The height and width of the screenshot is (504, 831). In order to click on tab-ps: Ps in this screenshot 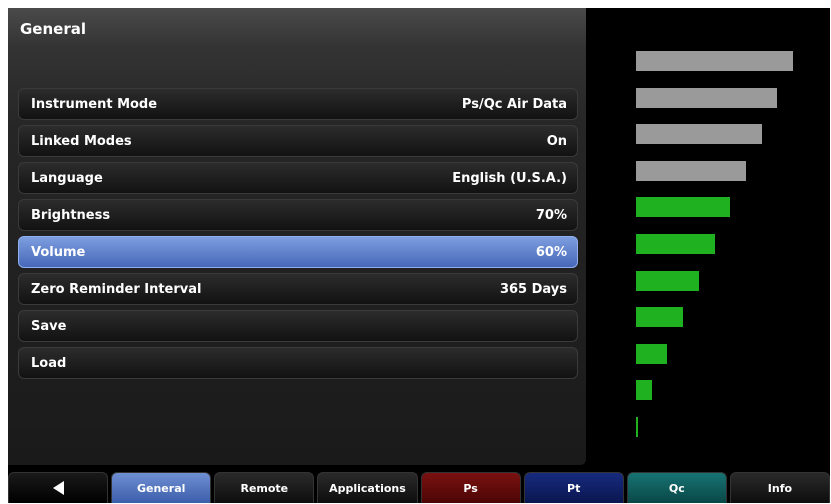, I will do `click(470, 487)`.